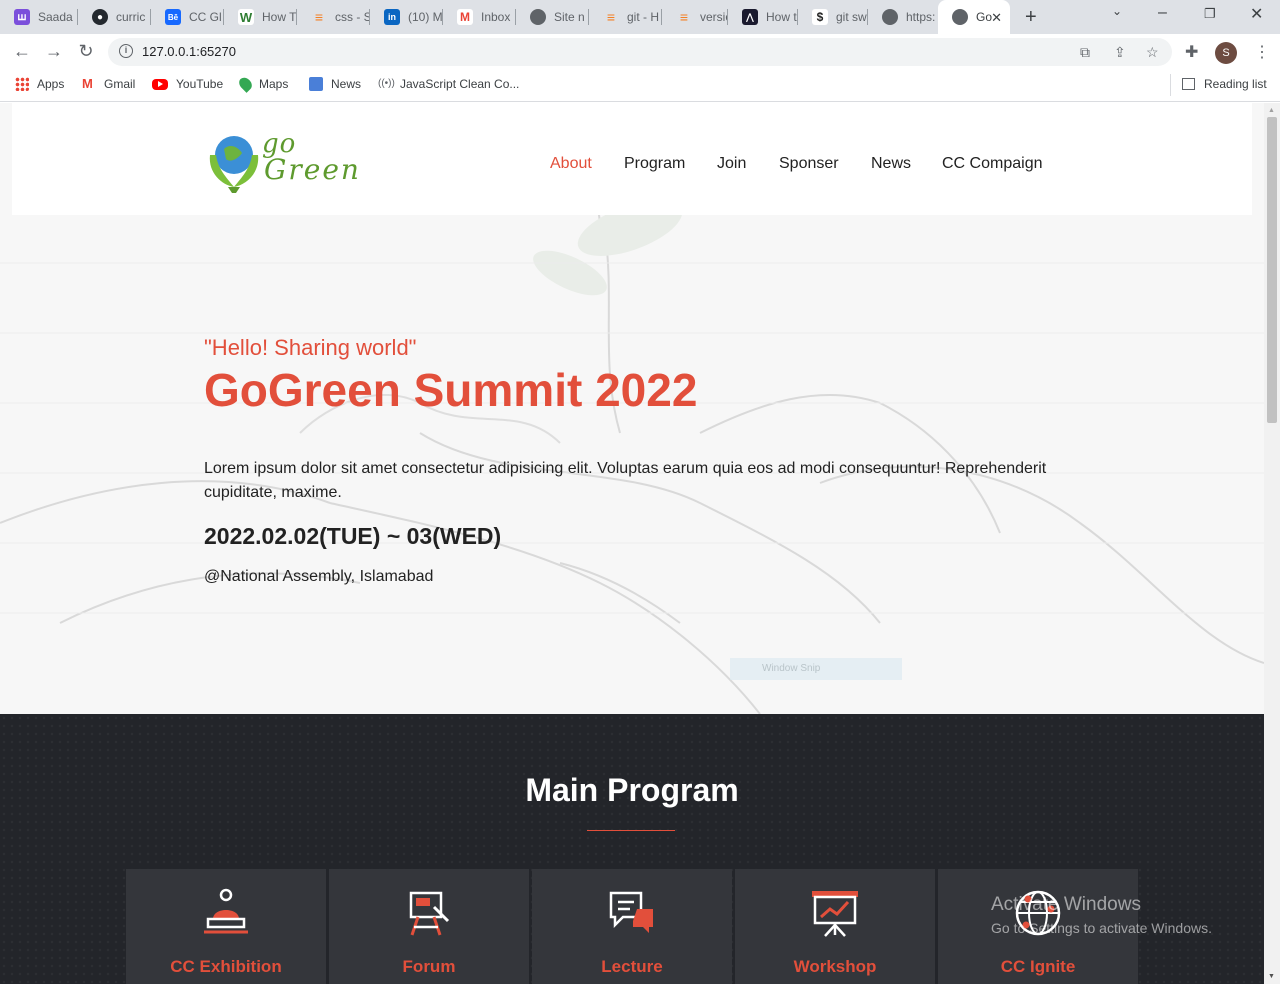 The image size is (1280, 984). I want to click on card-label: Forum, so click(429, 966).